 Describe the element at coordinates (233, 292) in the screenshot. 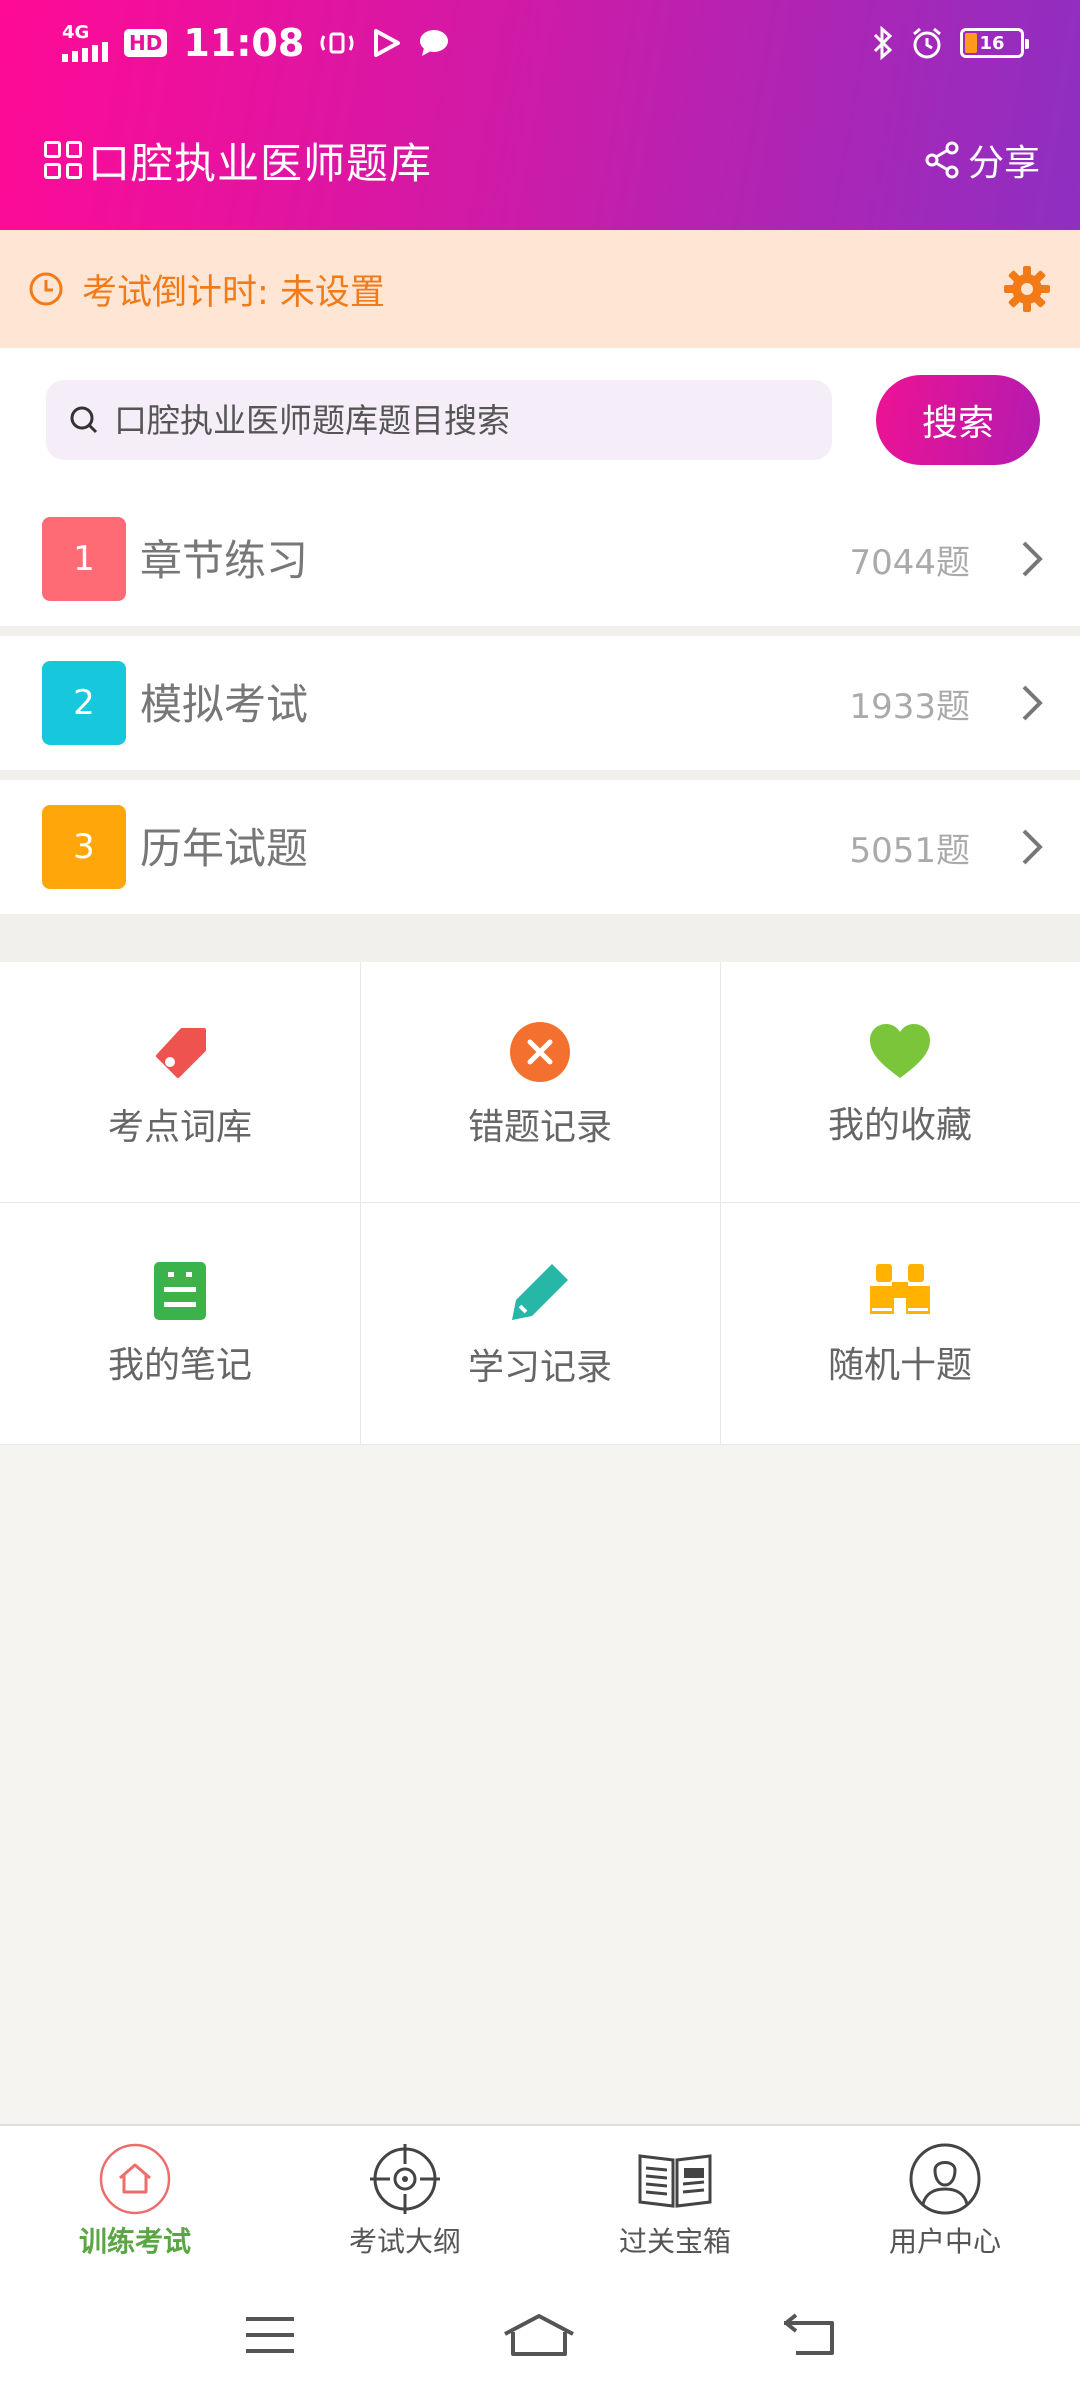

I see `countdown-text: 考试倒计时: 未设置` at that location.